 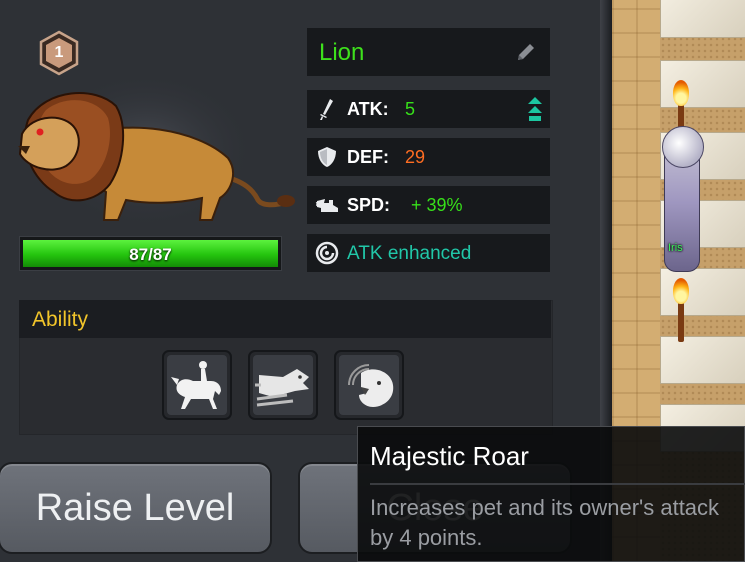 I want to click on hp-bar: 87/87, so click(x=150, y=253).